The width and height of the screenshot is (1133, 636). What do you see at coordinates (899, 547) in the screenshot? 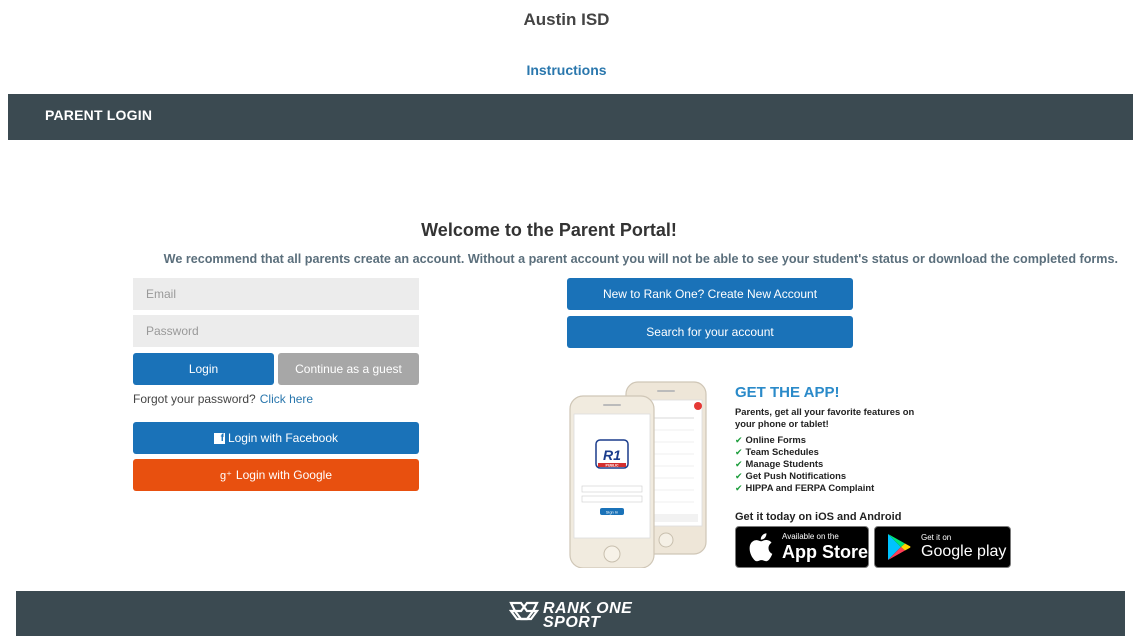
I see `google-play-icon` at bounding box center [899, 547].